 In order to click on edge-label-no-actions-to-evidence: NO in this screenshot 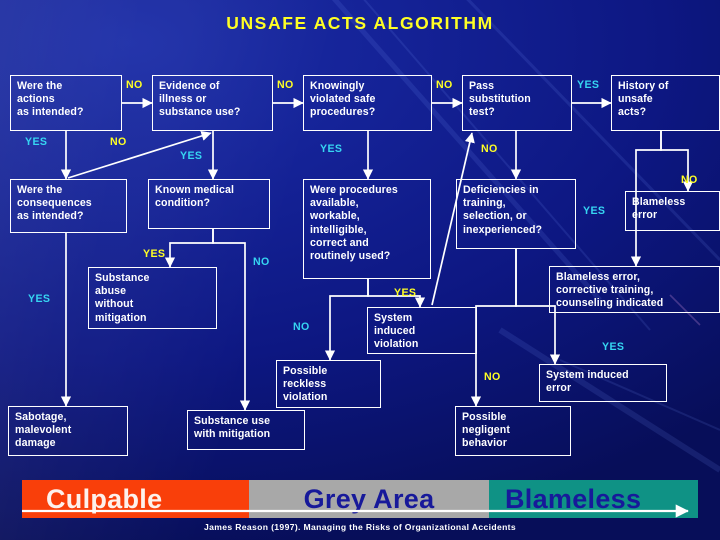, I will do `click(134, 85)`.